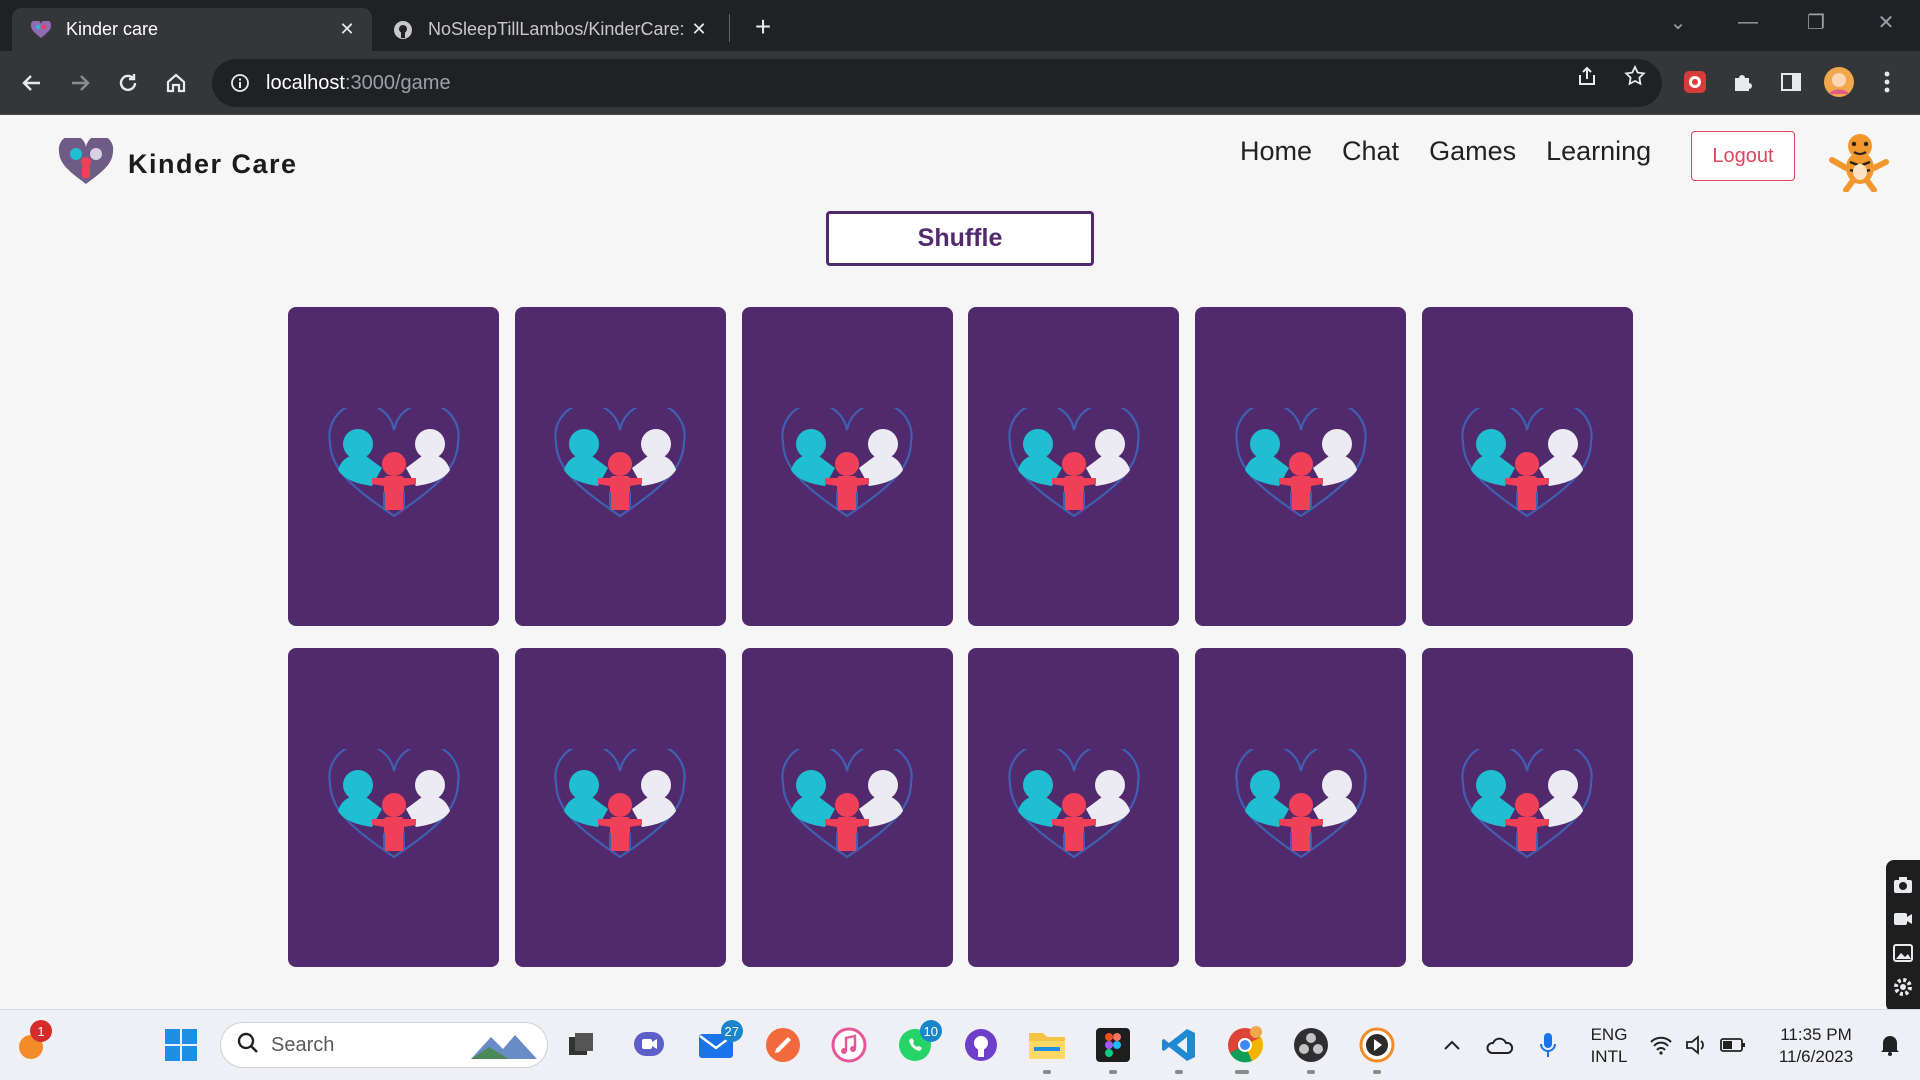 The image size is (1920, 1080). I want to click on battery-icon, so click(1733, 1045).